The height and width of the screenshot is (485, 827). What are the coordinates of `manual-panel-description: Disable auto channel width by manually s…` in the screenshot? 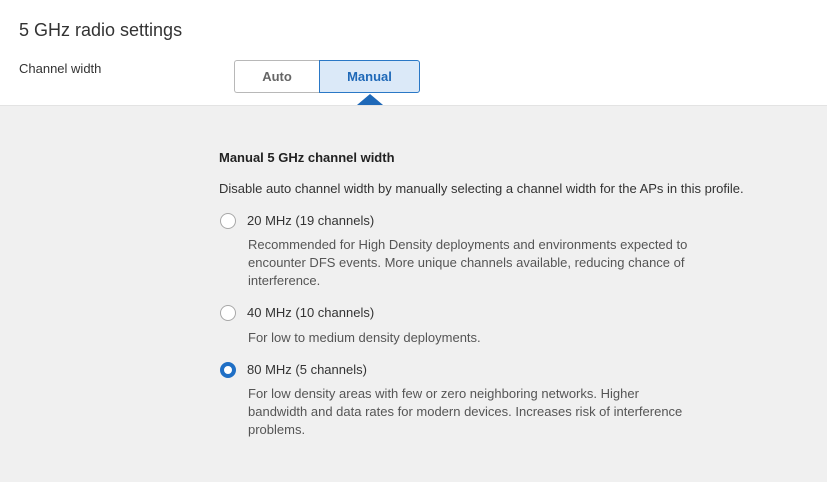 It's located at (481, 188).